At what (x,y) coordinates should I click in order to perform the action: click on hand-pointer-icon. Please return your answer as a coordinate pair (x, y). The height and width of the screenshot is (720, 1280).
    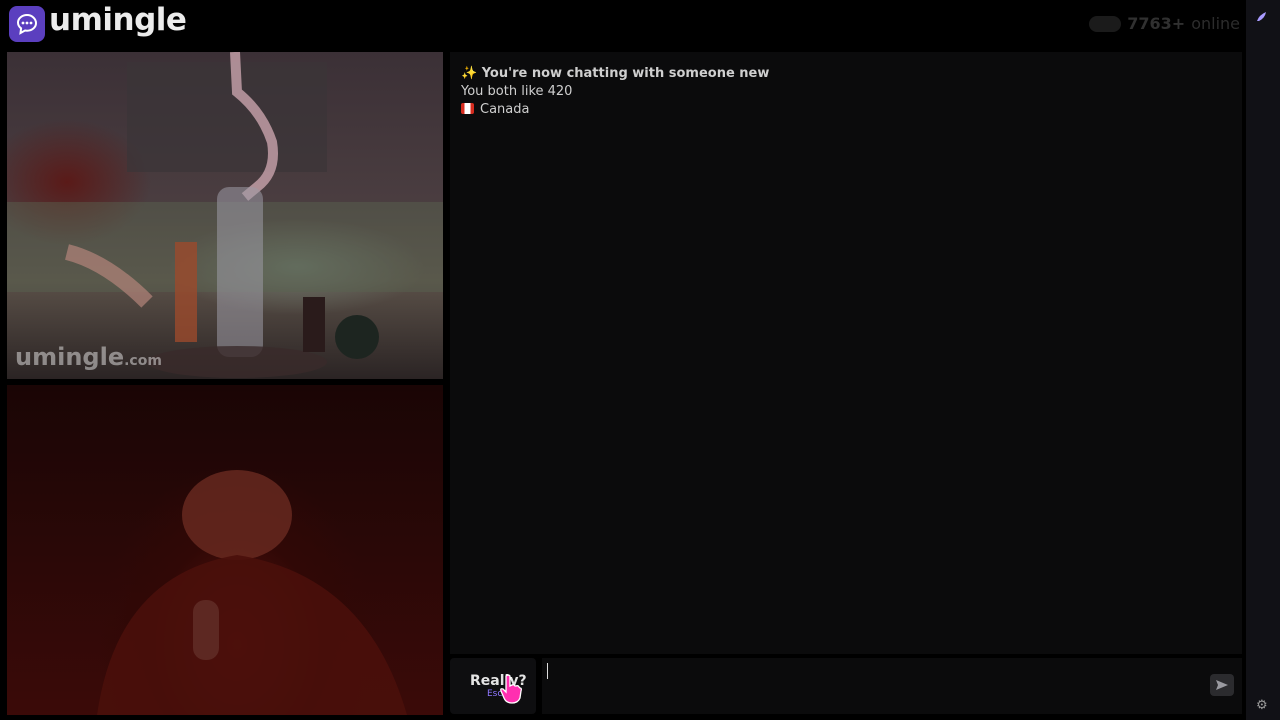
    Looking at the image, I should click on (511, 689).